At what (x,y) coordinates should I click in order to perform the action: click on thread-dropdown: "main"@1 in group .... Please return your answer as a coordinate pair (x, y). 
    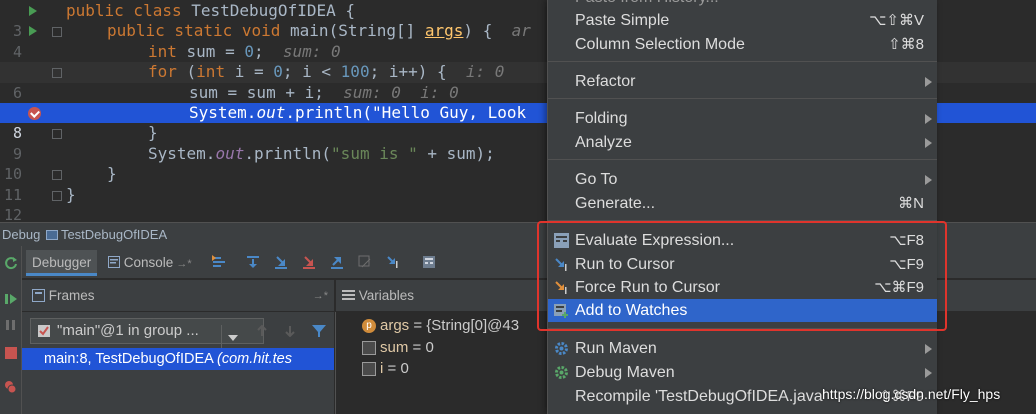
    Looking at the image, I should click on (147, 334).